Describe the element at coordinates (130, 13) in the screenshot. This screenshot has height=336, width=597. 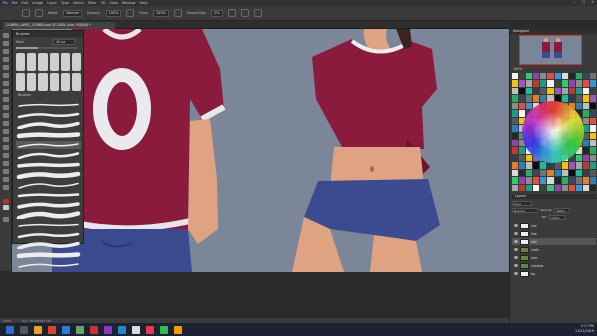
I see `pressure-opacity-icon` at that location.